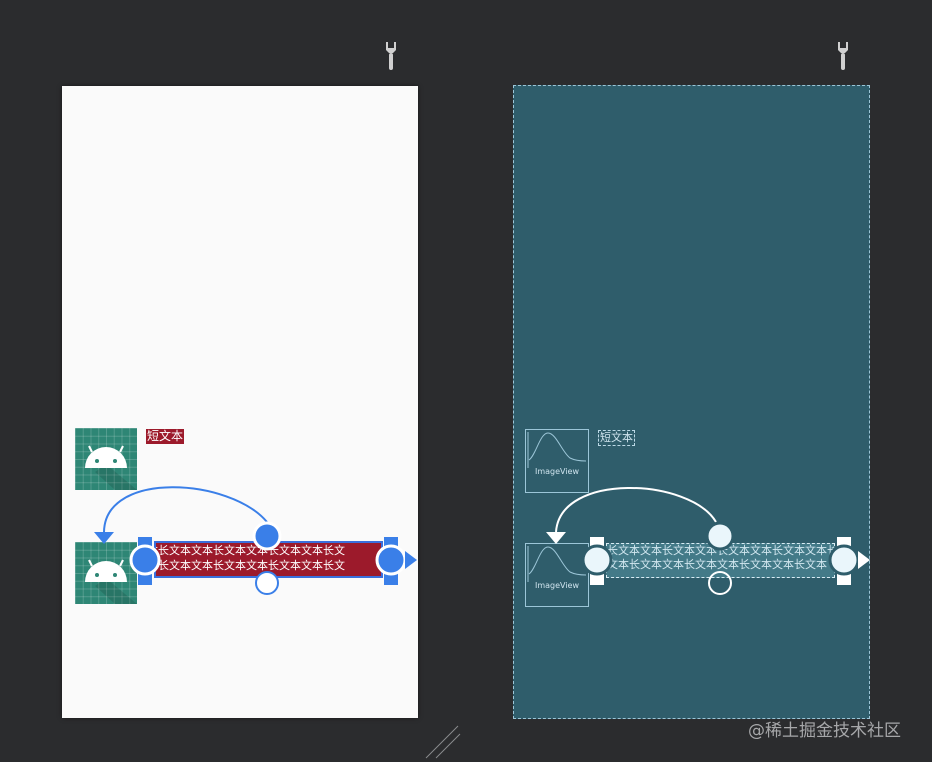 The height and width of the screenshot is (762, 932). What do you see at coordinates (864, 560) in the screenshot?
I see `constraint-arrow-right` at bounding box center [864, 560].